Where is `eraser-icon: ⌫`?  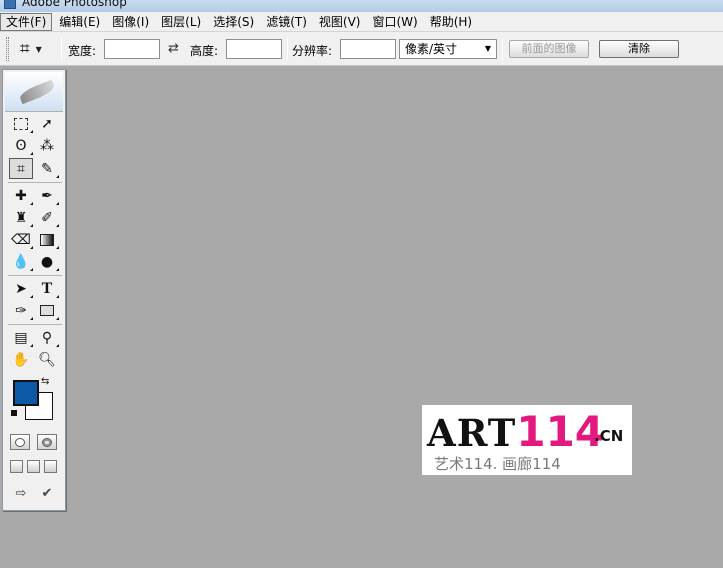 eraser-icon: ⌫ is located at coordinates (21, 239).